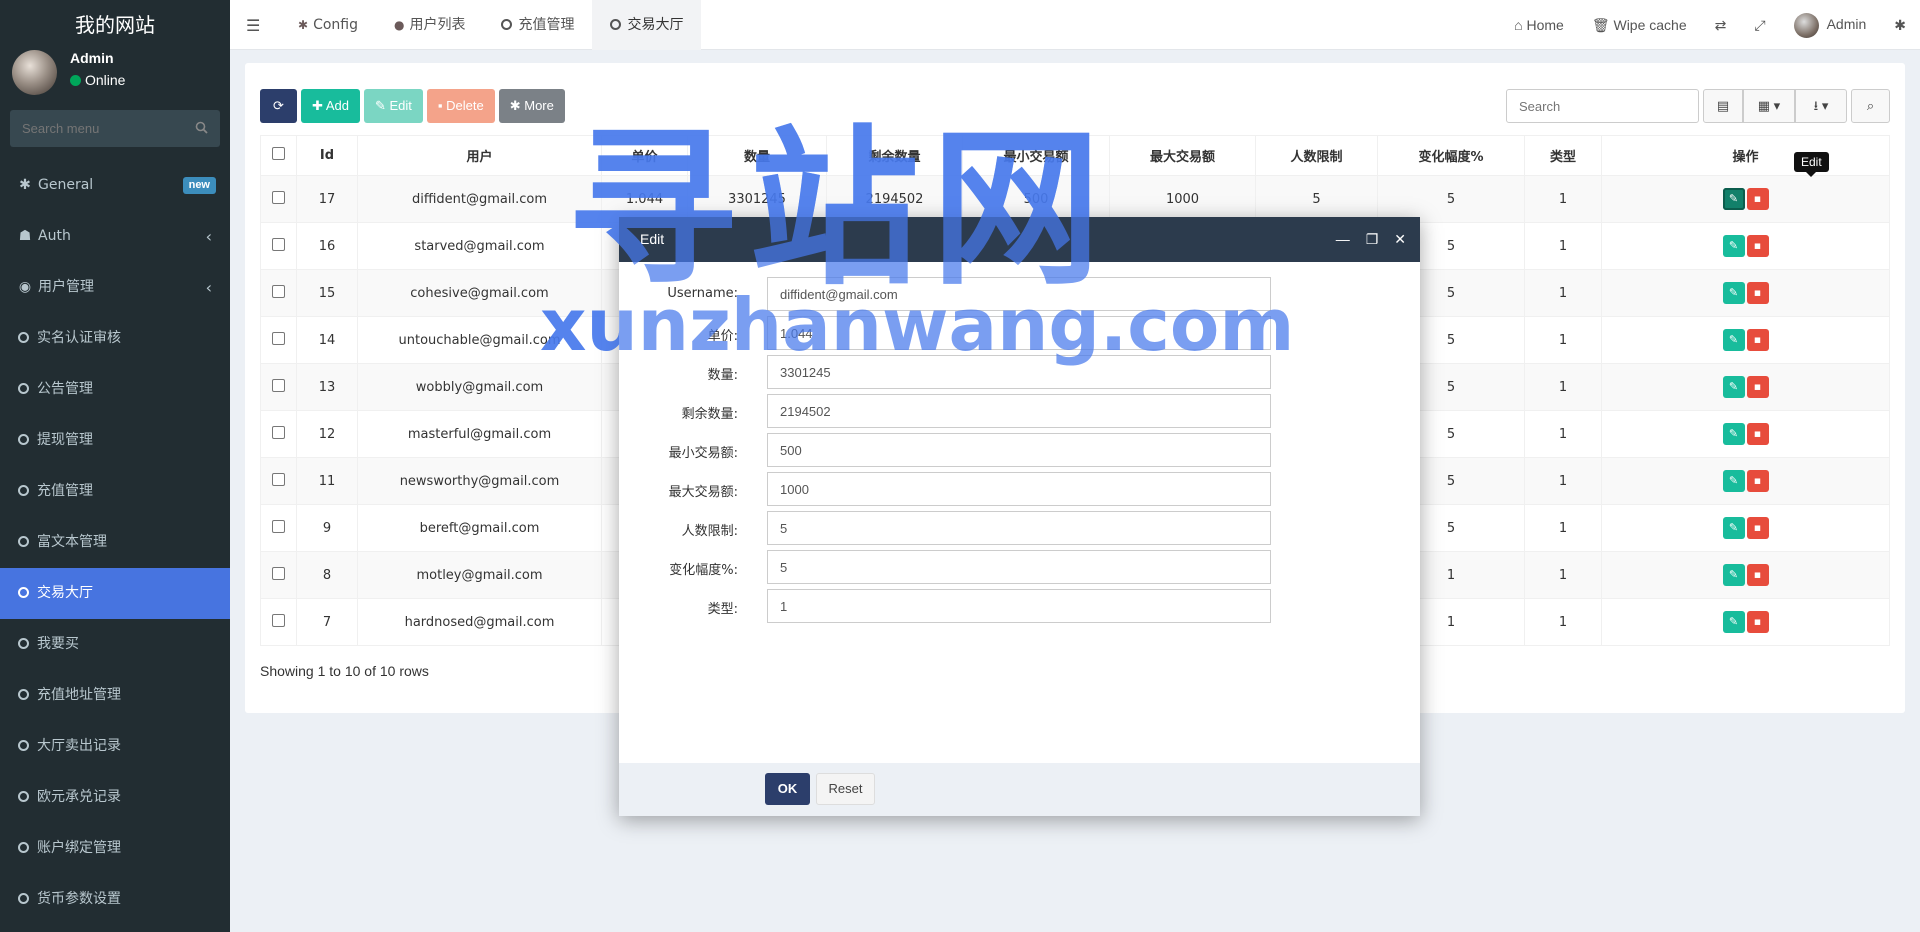 This screenshot has height=932, width=1920. I want to click on export-button: ⭳ ▾, so click(1821, 106).